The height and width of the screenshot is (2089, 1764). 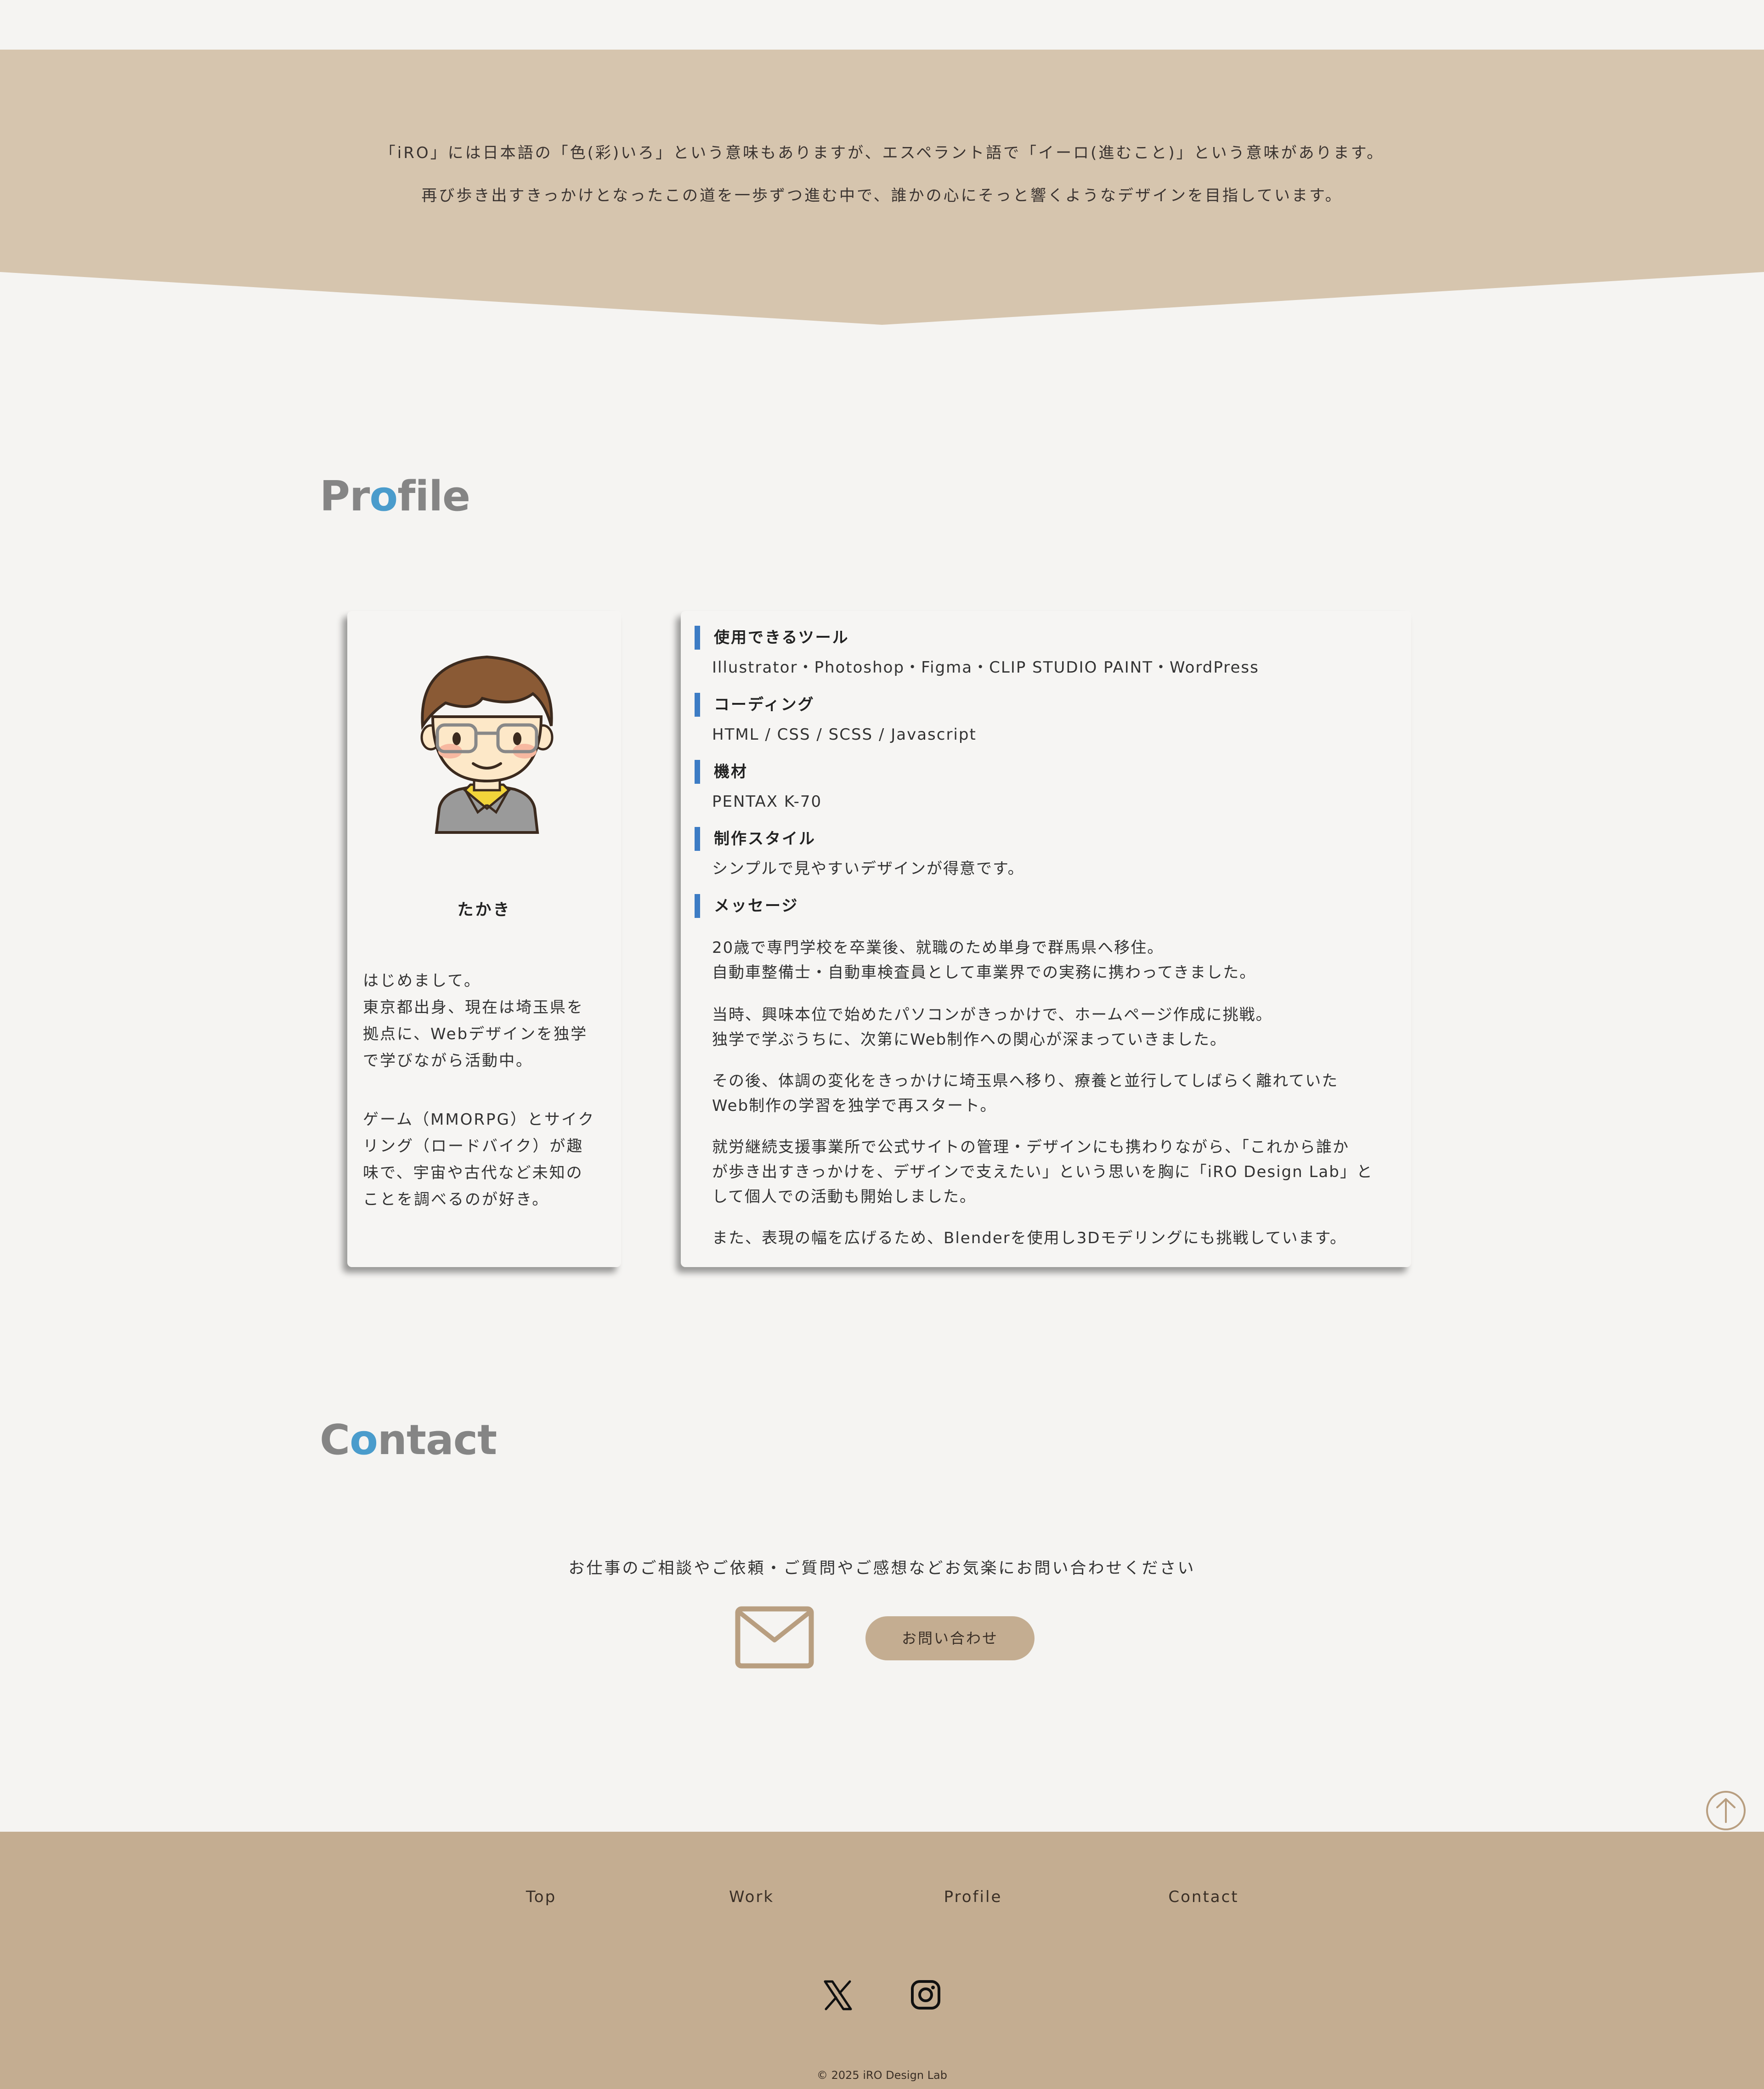 I want to click on instagram-icon, so click(x=926, y=1995).